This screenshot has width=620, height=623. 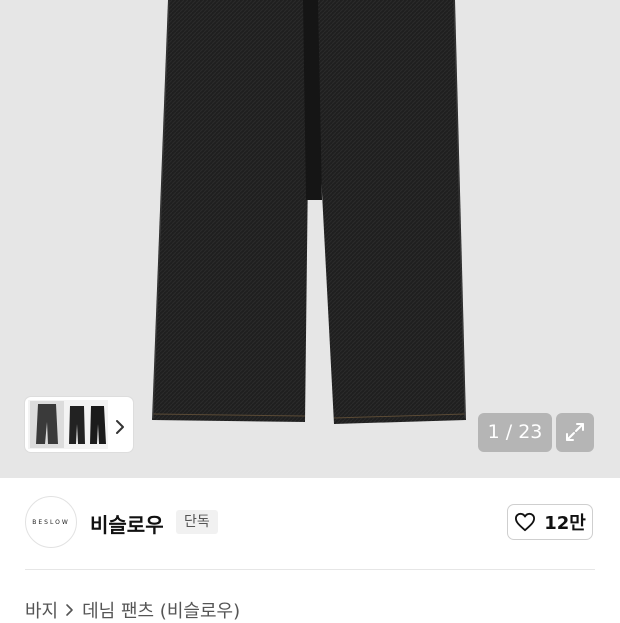 I want to click on like-count: 12만, so click(x=565, y=523).